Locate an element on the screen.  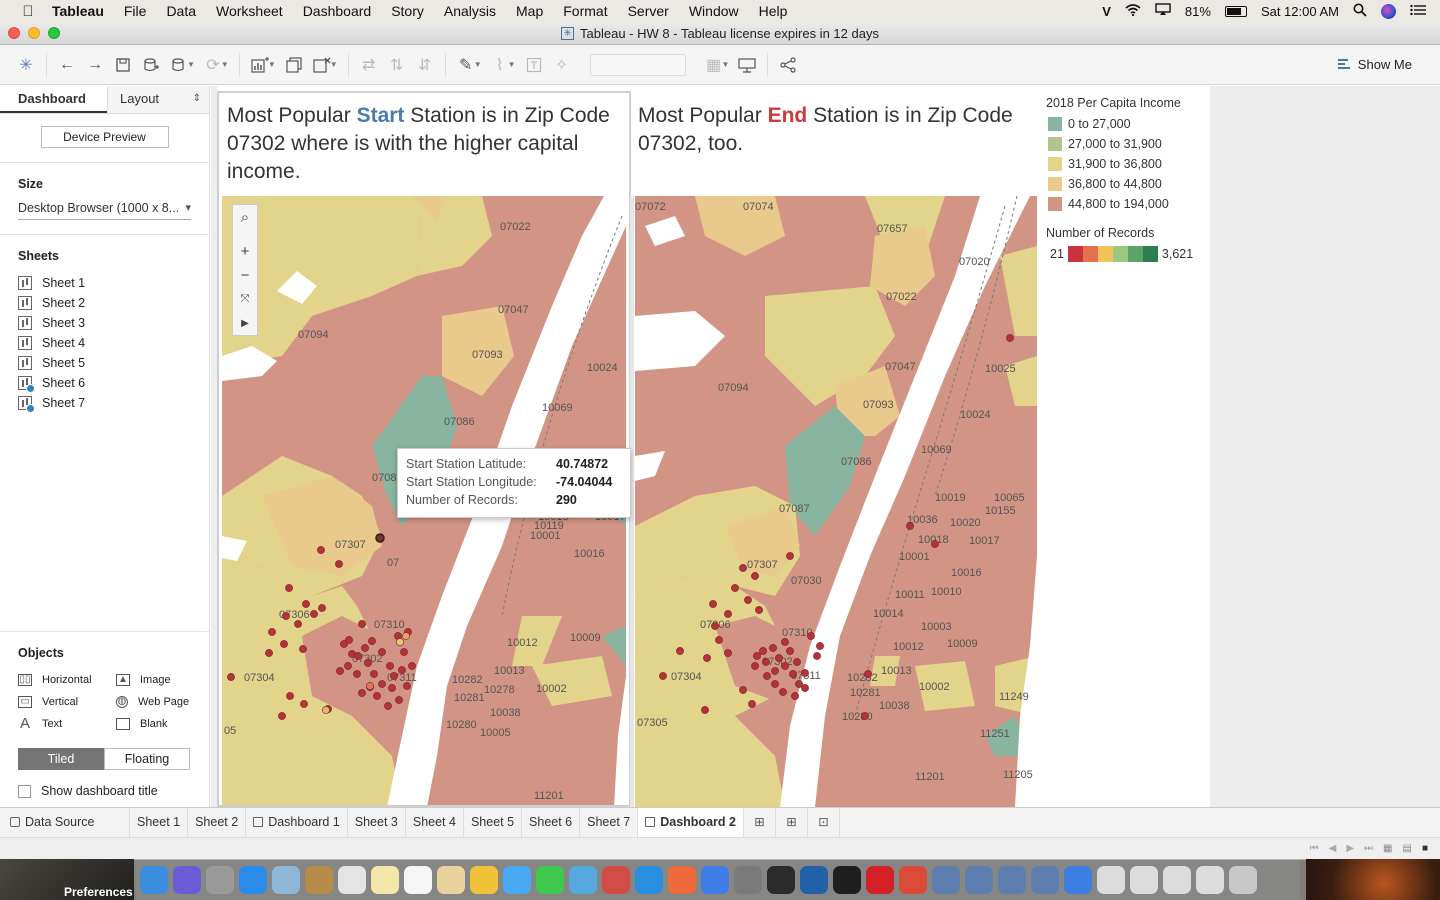
wifi-icon is located at coordinates (1133, 11).